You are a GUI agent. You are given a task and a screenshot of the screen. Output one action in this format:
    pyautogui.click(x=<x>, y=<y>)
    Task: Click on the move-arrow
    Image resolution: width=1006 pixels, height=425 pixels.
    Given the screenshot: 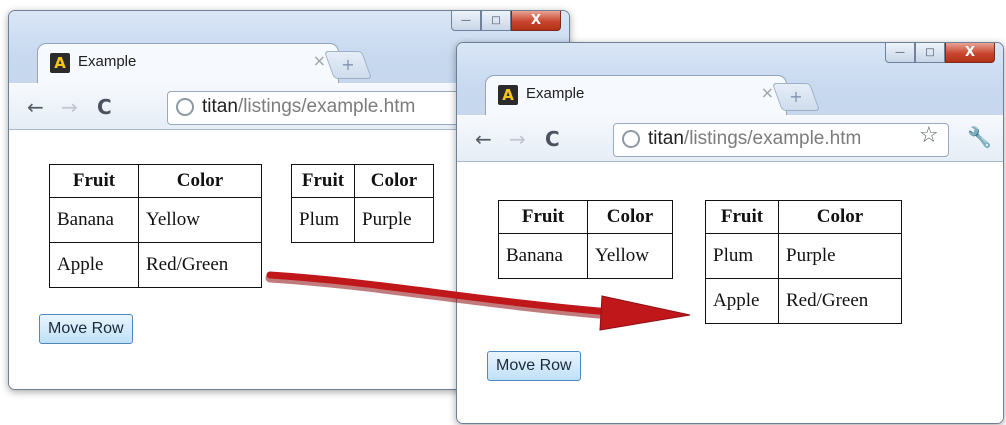 What is the action you would take?
    pyautogui.click(x=478, y=301)
    